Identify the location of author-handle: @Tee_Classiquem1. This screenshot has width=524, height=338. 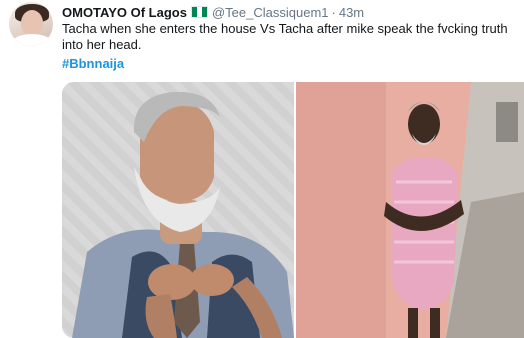
(270, 12).